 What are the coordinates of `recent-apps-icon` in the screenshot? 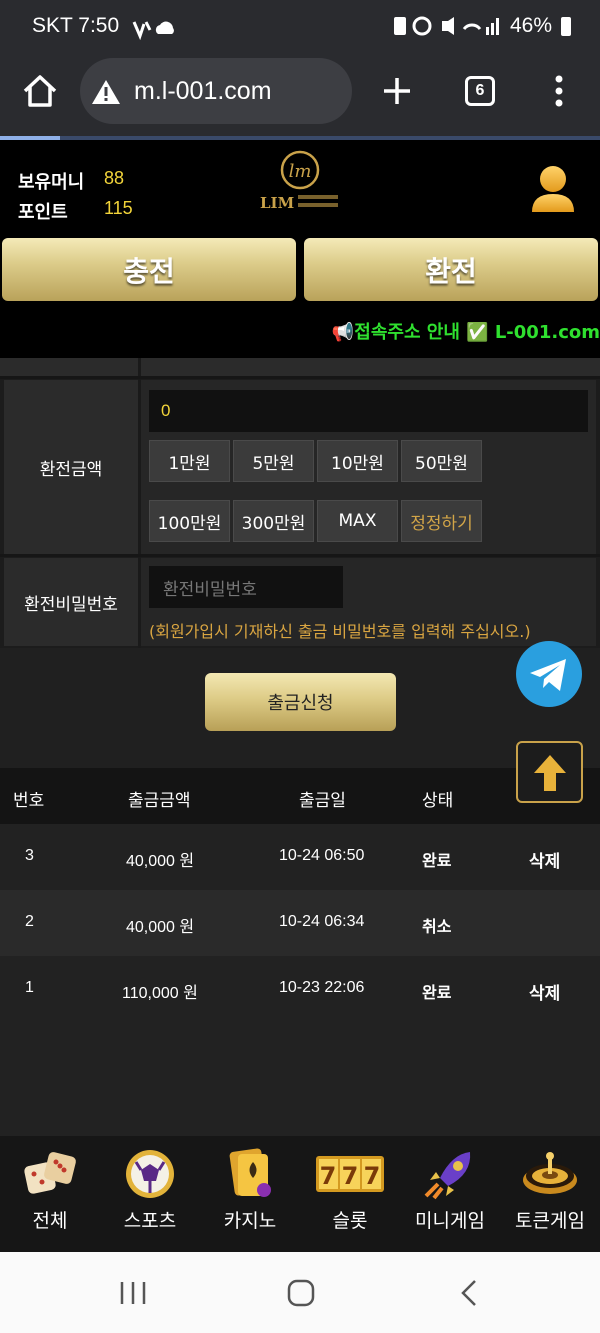 It's located at (133, 1293).